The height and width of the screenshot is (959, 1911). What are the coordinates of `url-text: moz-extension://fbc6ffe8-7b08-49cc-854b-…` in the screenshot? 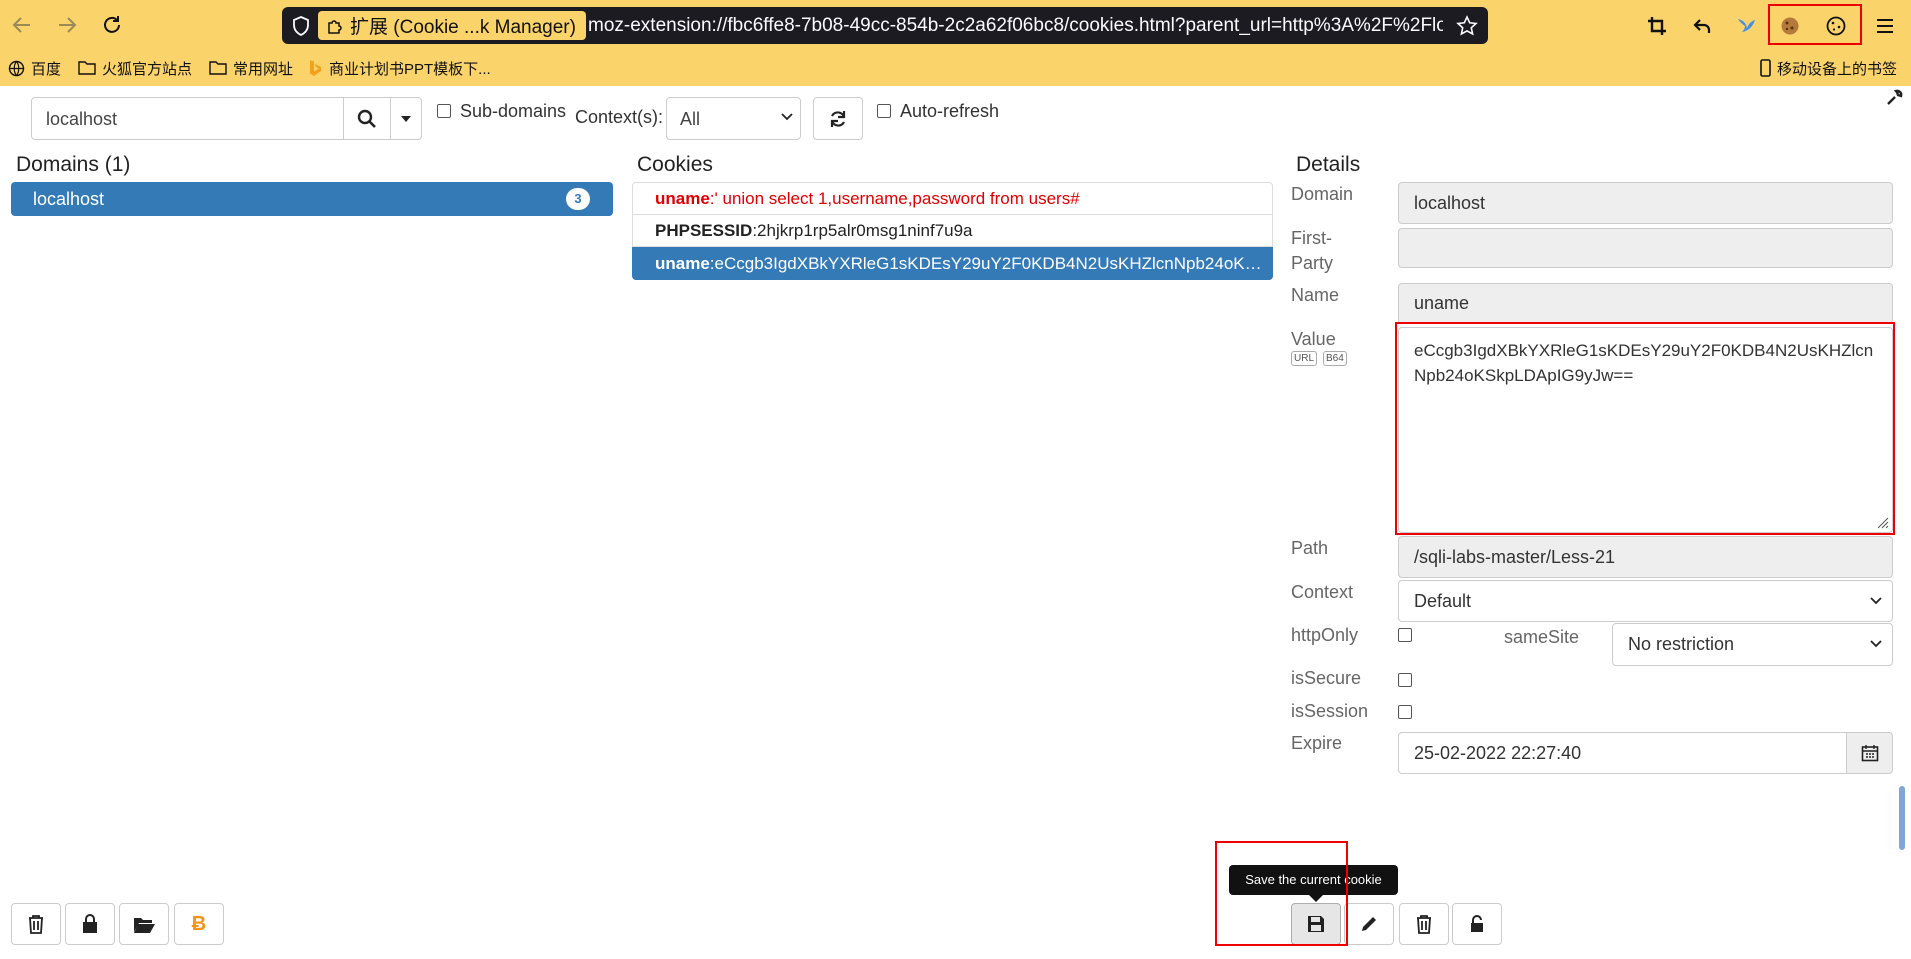 It's located at (1015, 26).